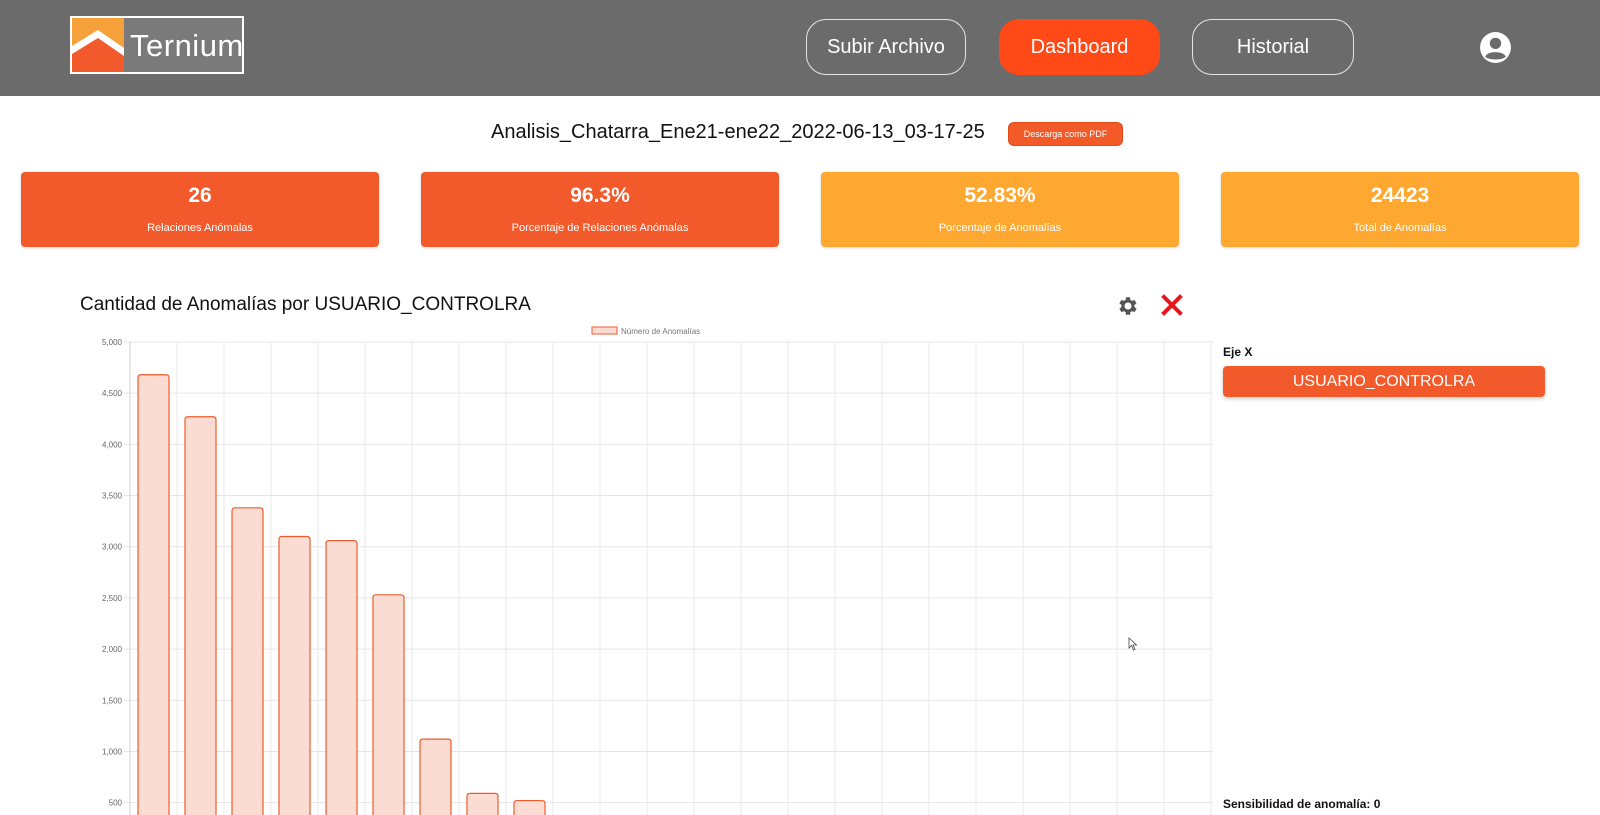 This screenshot has height=815, width=1600. I want to click on nav-historial-button: Historial, so click(1273, 47).